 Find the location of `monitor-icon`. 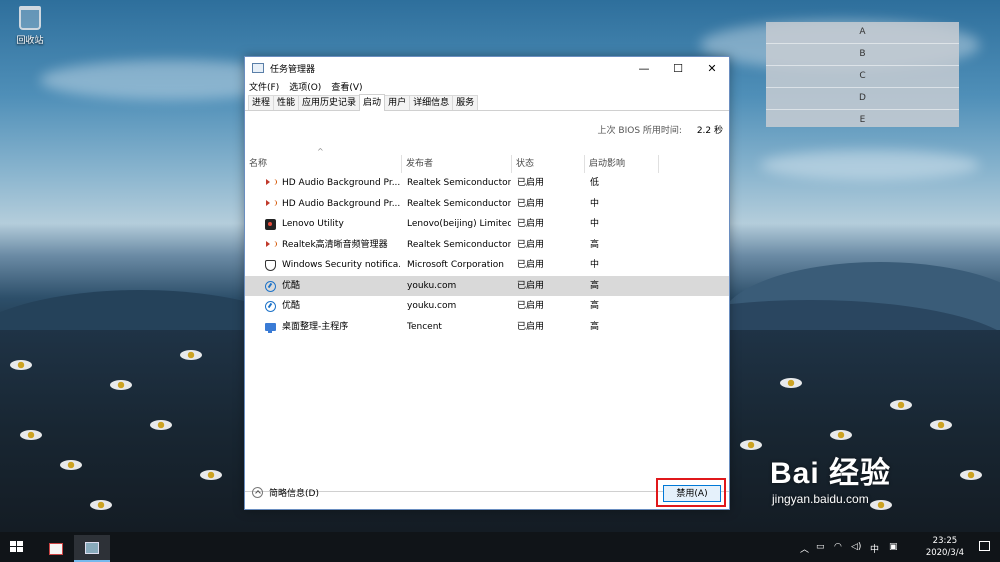

monitor-icon is located at coordinates (270, 327).